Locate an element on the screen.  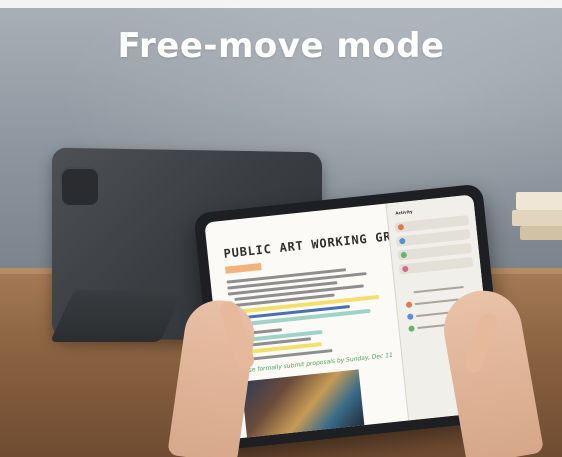
highlight is located at coordinates (243, 268).